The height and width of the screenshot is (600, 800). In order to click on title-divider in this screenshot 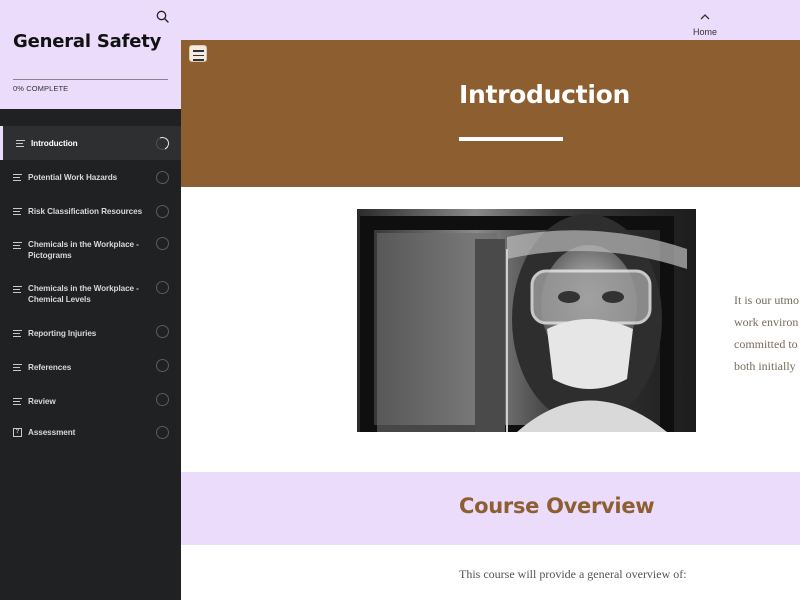, I will do `click(511, 139)`.